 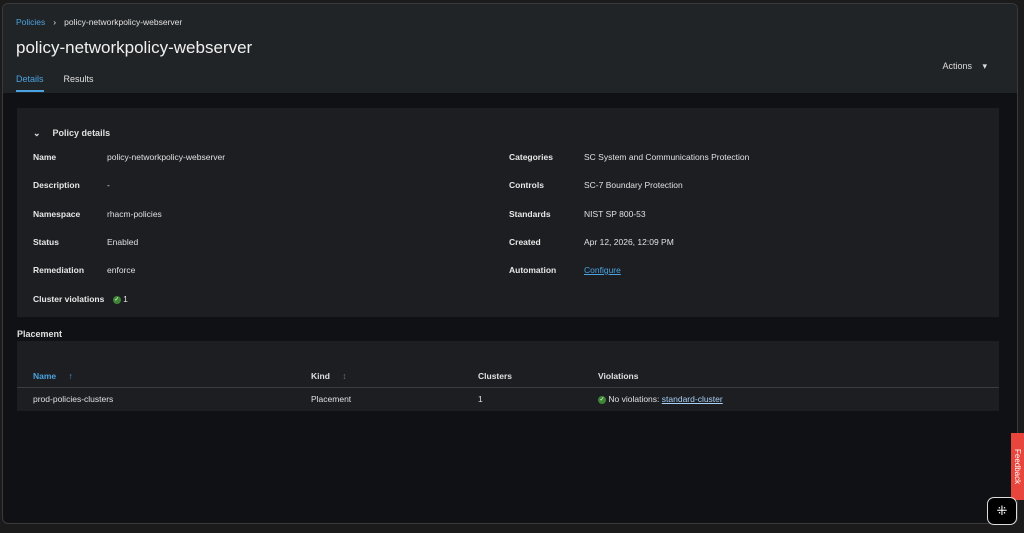 I want to click on detail-value: SC-7 Boundary Protection, so click(x=633, y=185).